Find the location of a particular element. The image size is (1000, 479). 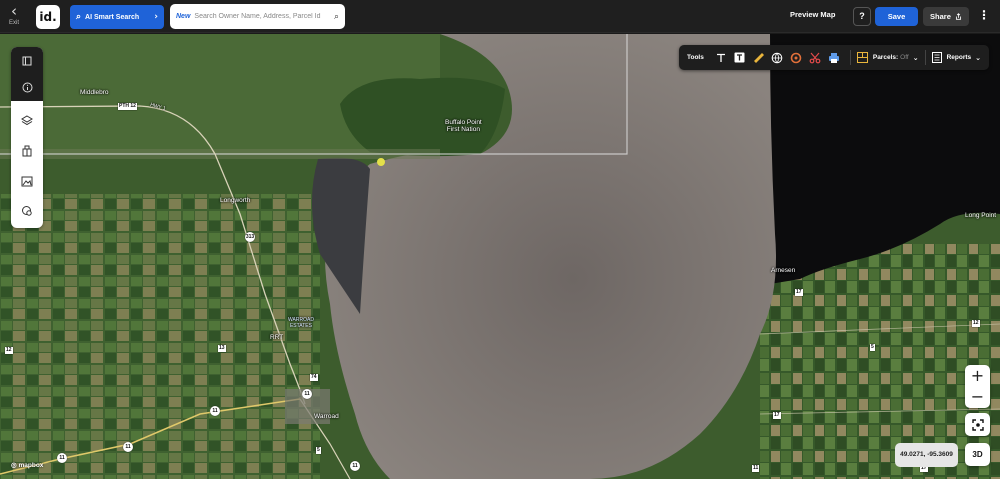

exit-label: Exit is located at coordinates (13, 23).